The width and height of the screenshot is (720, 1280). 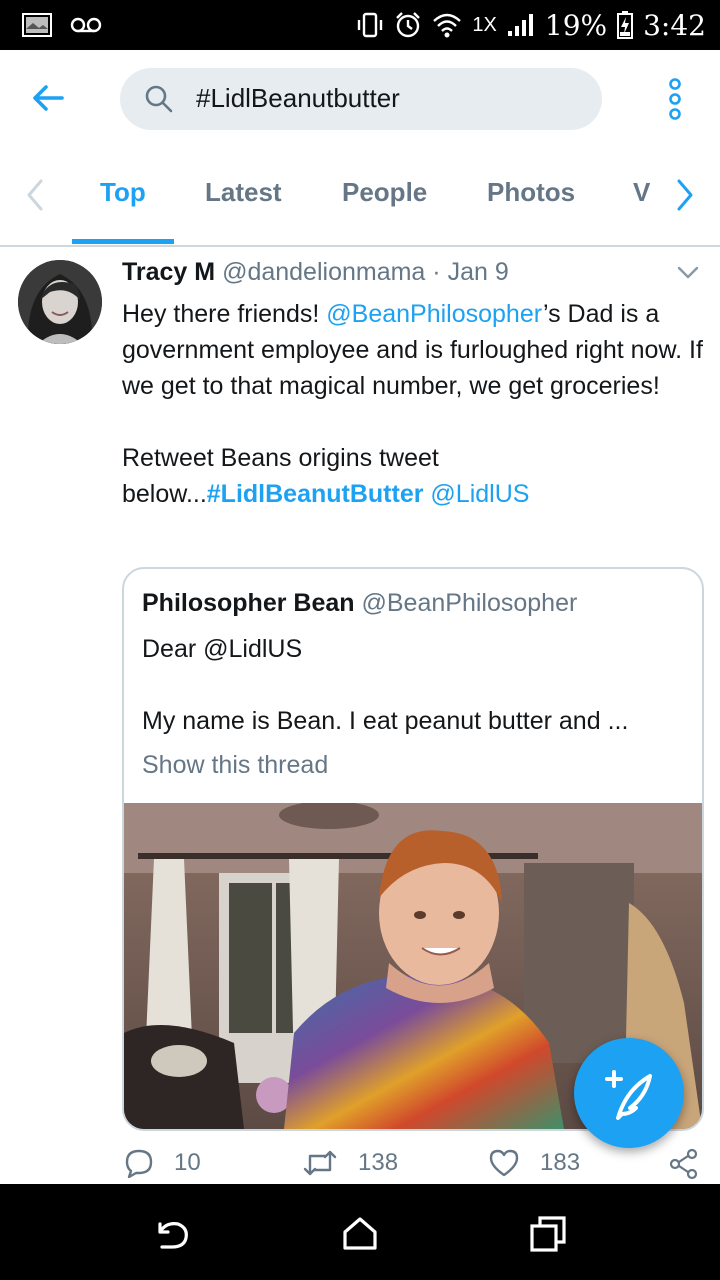 I want to click on heart-icon, so click(x=504, y=1163).